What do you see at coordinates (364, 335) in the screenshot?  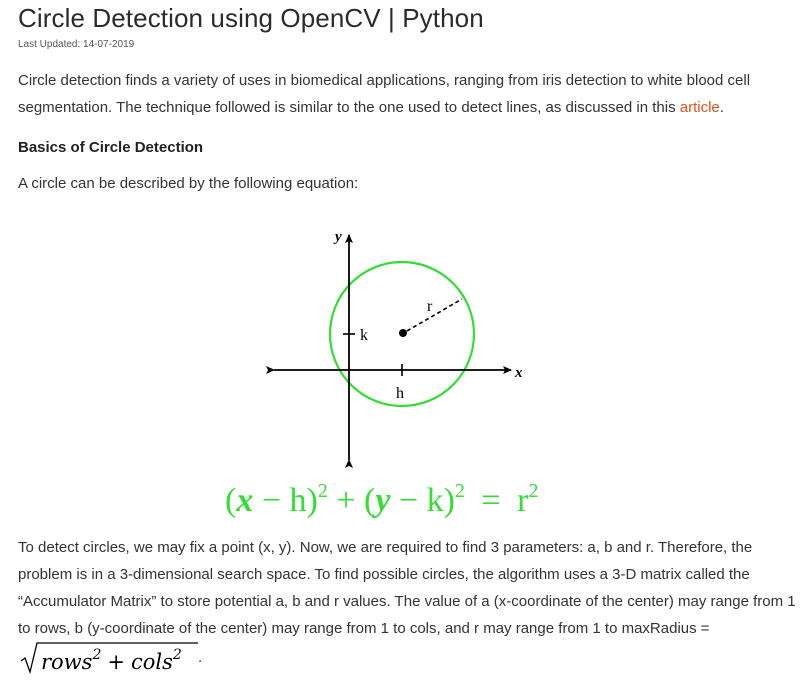 I see `label-k: k` at bounding box center [364, 335].